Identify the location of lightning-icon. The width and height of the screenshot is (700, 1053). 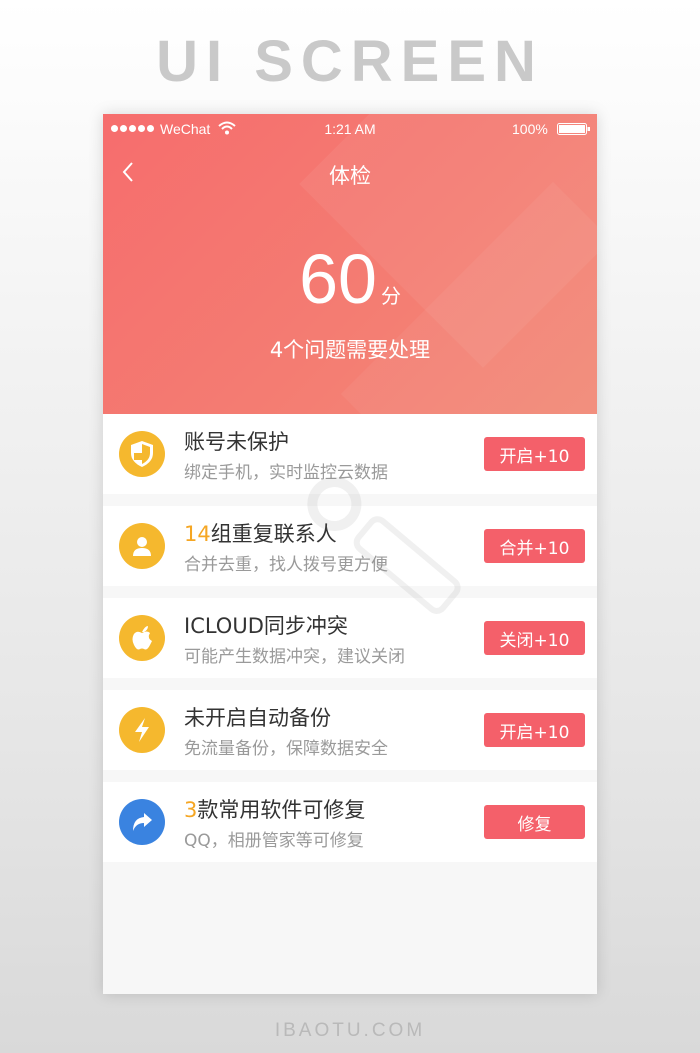
(142, 730).